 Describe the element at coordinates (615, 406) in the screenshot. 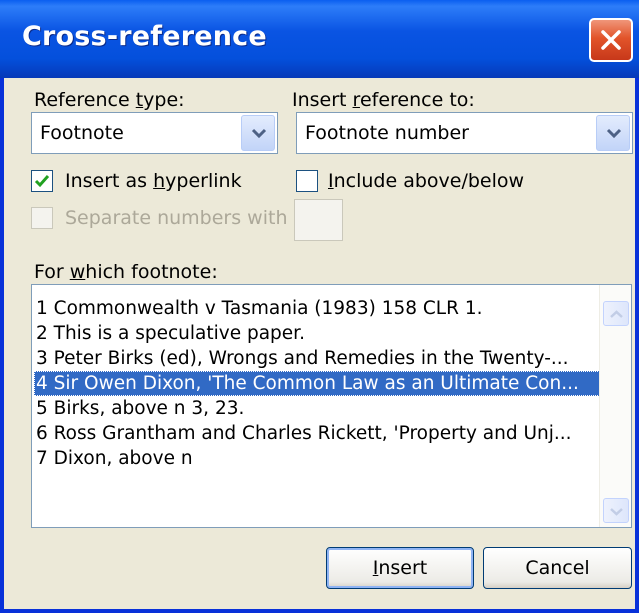

I see `vertical-scrollbar` at that location.